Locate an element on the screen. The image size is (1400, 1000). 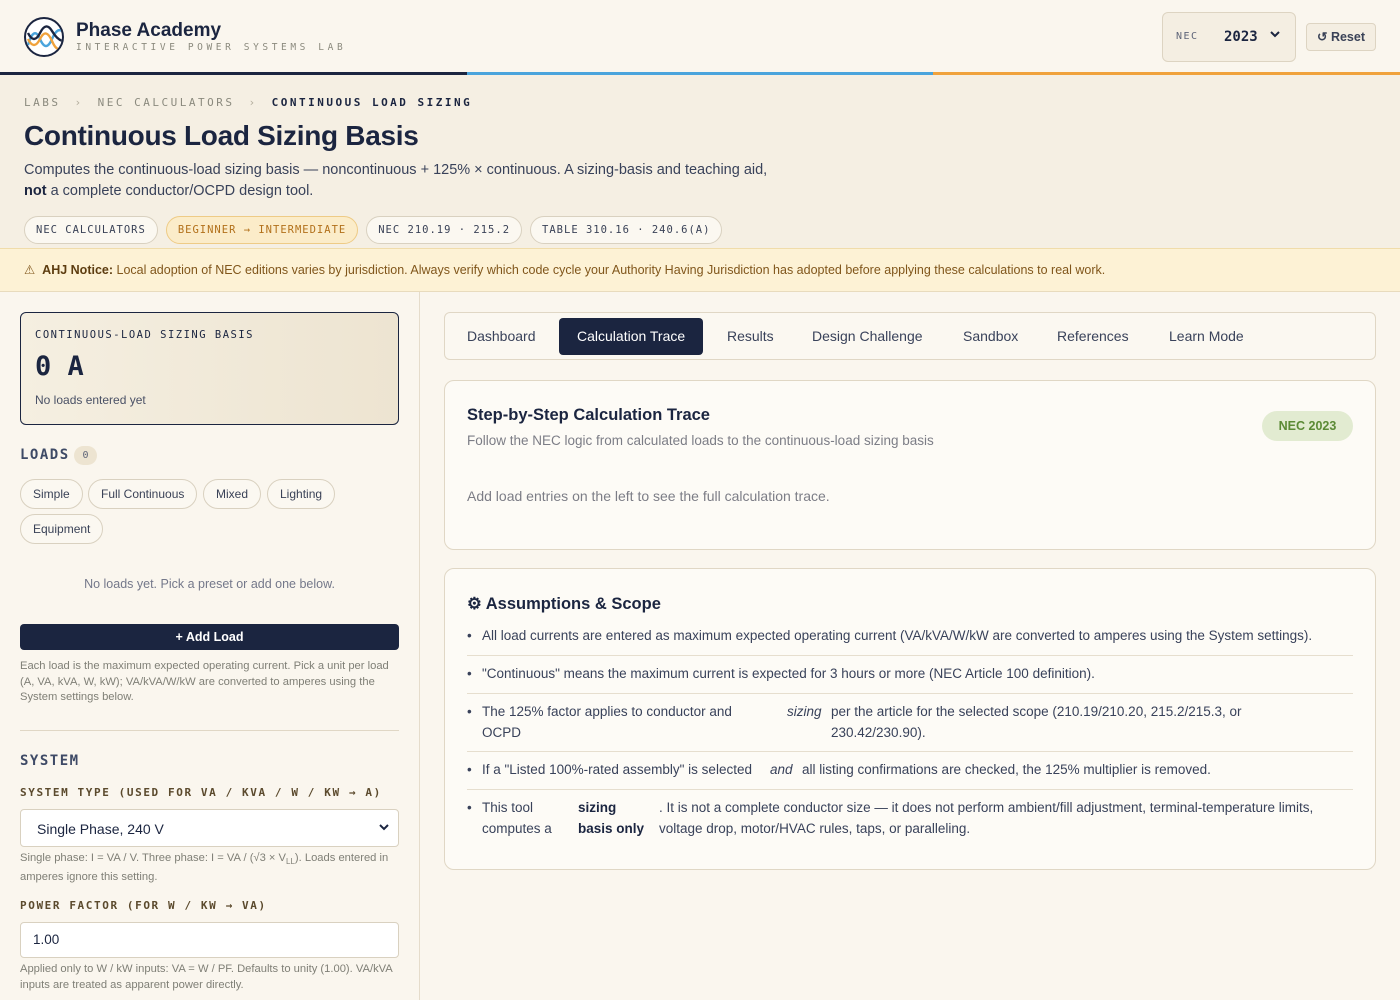
scope-title: ⚙ Assumptions & Scope is located at coordinates (564, 604).